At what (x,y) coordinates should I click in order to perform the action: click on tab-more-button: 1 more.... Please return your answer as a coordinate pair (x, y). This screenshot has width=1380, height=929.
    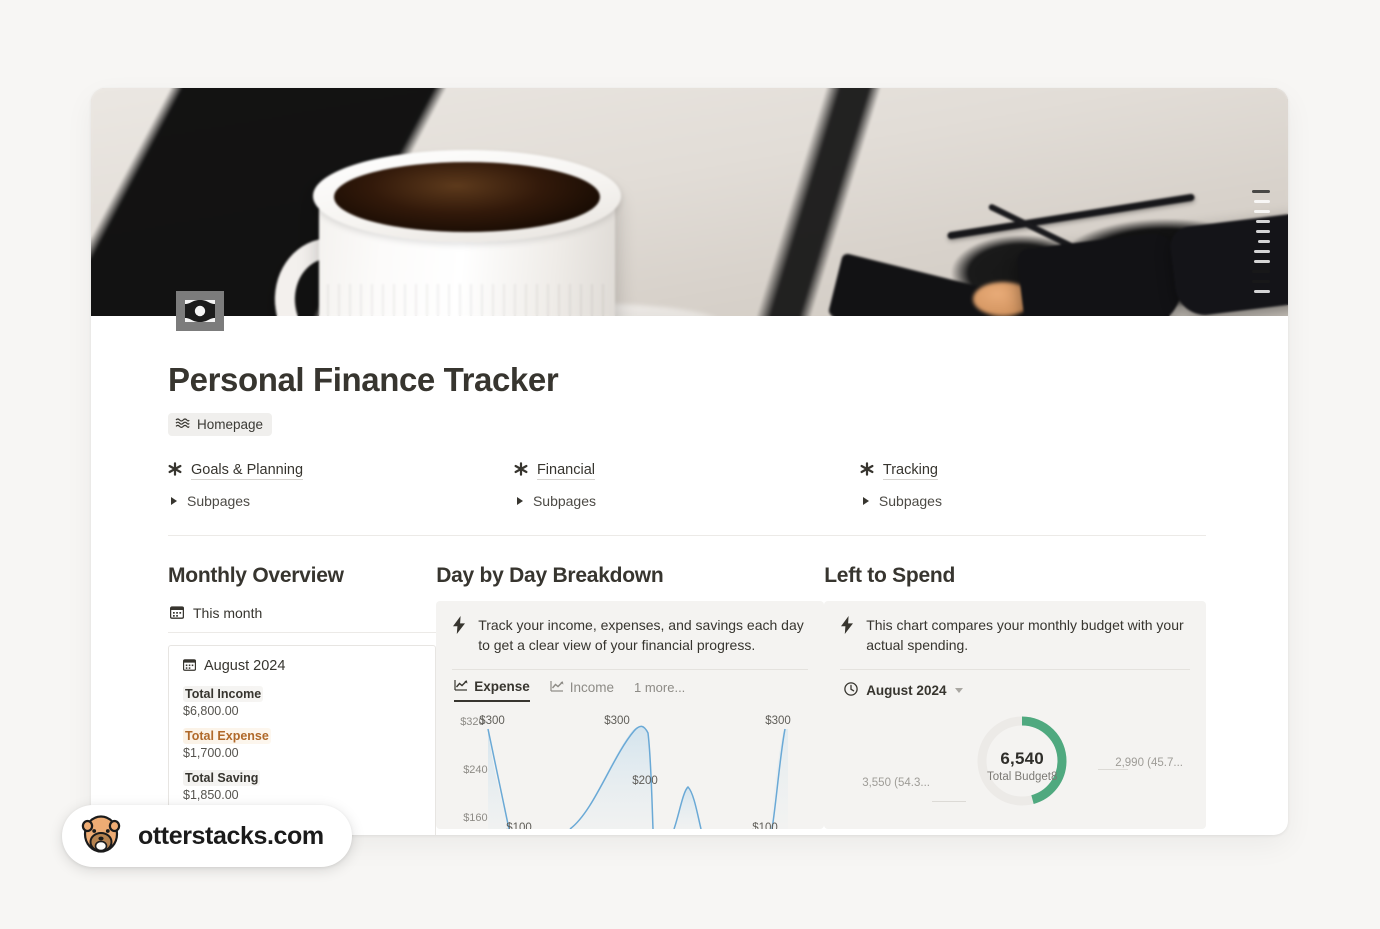
    Looking at the image, I should click on (659, 690).